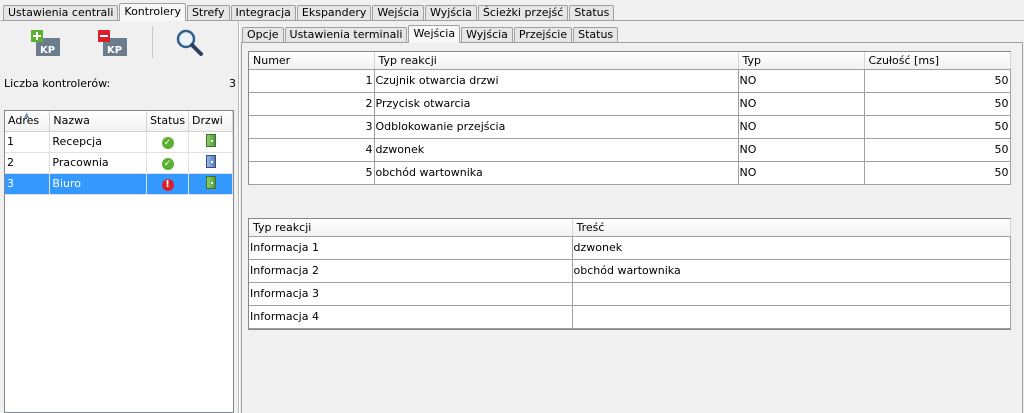  What do you see at coordinates (57, 83) in the screenshot?
I see `controllers-count-label: Liczba kontrolerów:` at bounding box center [57, 83].